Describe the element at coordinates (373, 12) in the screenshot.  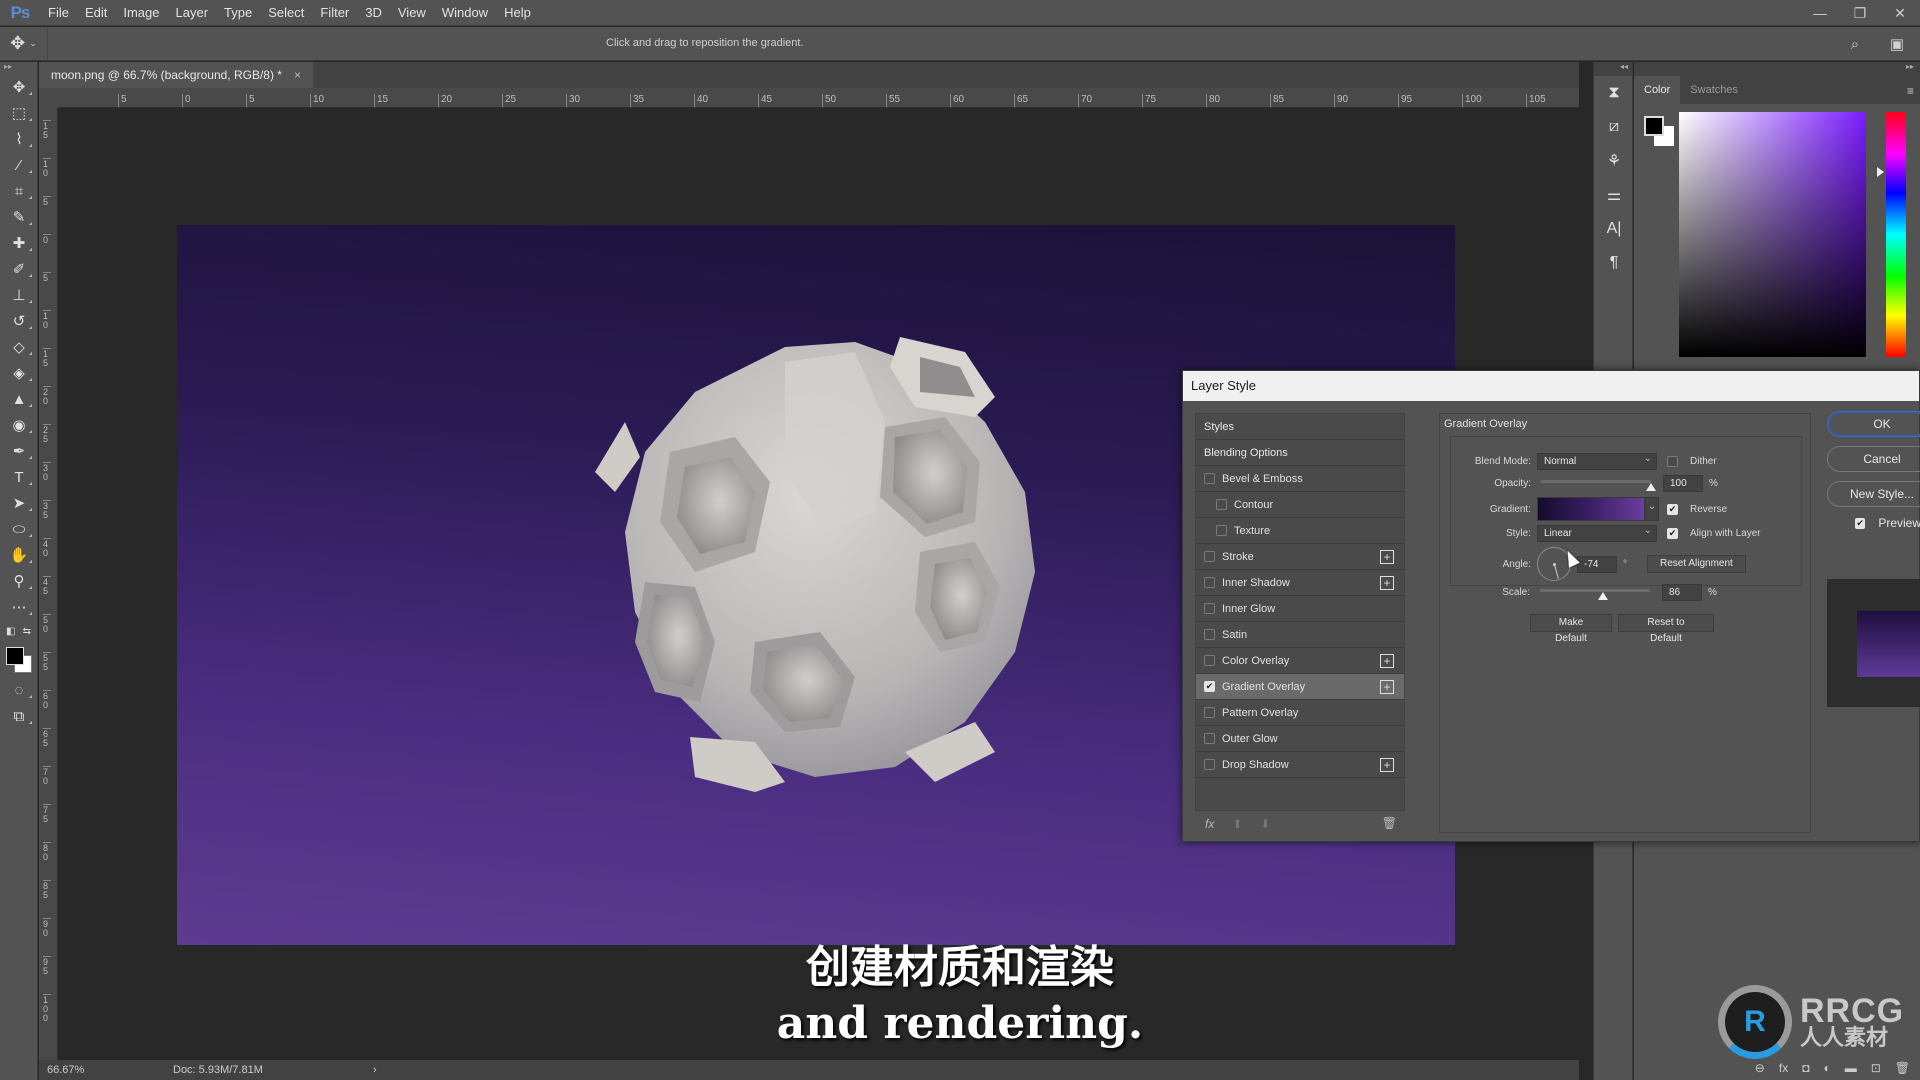
I see `menu-3d: 3D` at that location.